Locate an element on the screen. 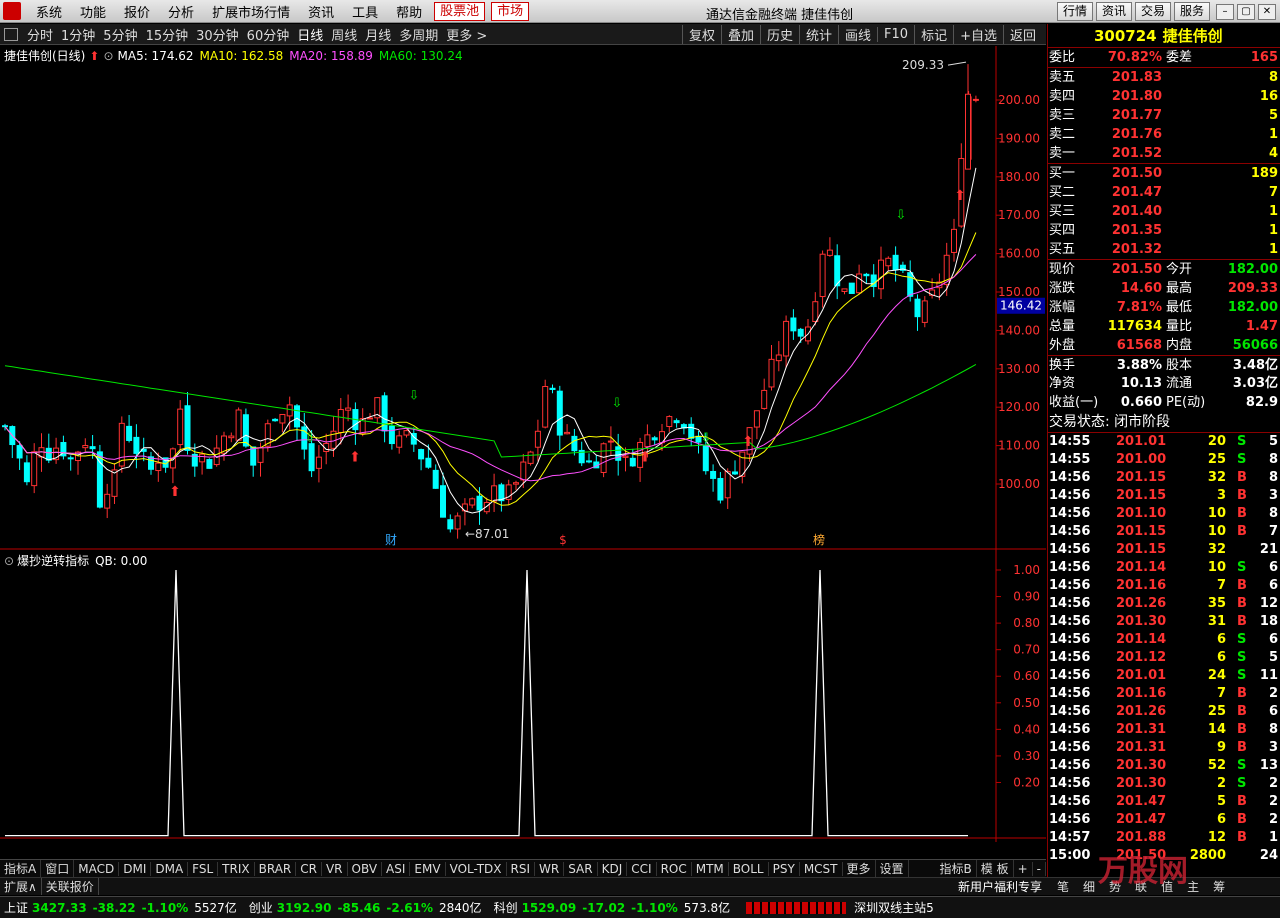 The height and width of the screenshot is (918, 1280). index-amount: 573.8亿 is located at coordinates (707, 908).